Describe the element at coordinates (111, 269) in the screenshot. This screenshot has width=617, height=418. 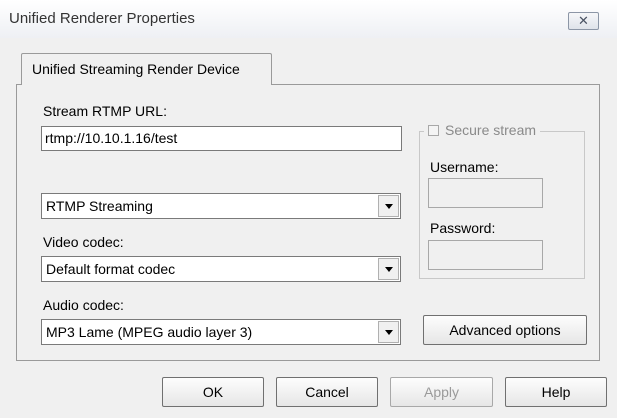
I see `video-codec-value: Default format codec` at that location.